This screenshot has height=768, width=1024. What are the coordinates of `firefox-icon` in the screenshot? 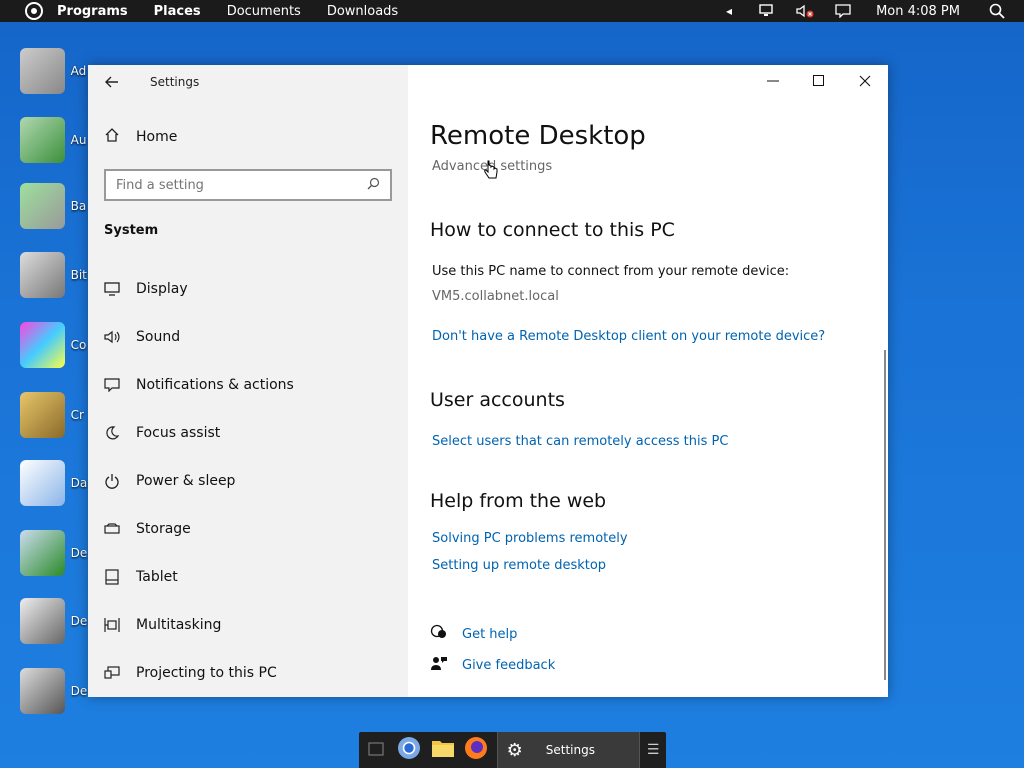 It's located at (476, 750).